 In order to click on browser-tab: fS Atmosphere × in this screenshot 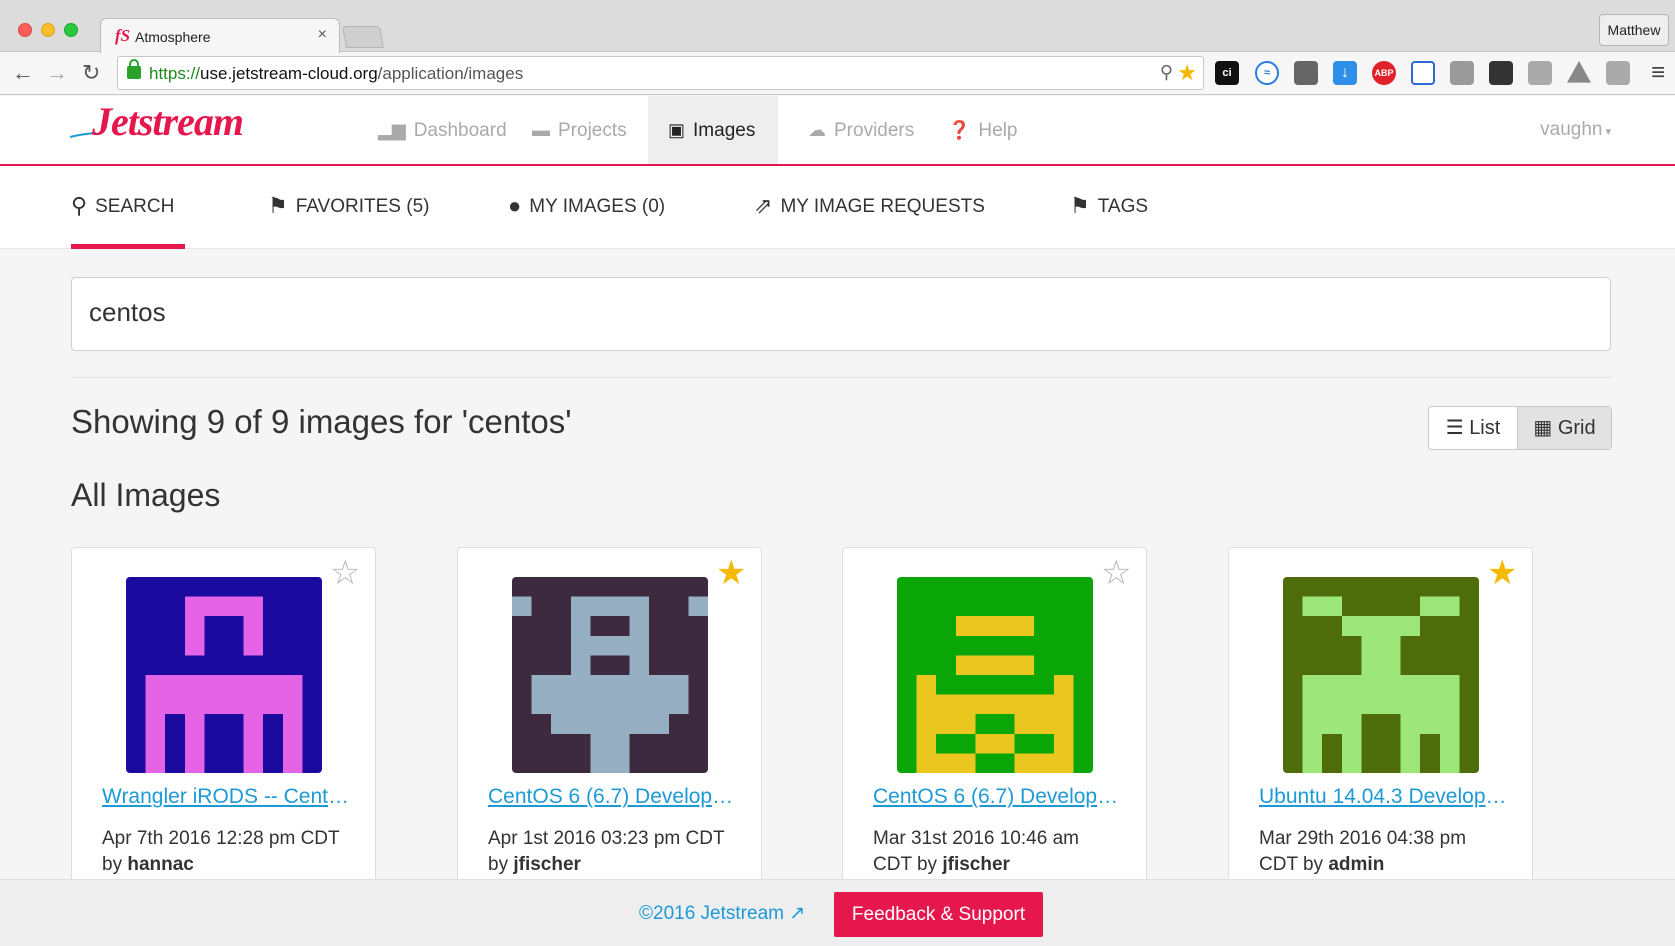, I will do `click(220, 35)`.